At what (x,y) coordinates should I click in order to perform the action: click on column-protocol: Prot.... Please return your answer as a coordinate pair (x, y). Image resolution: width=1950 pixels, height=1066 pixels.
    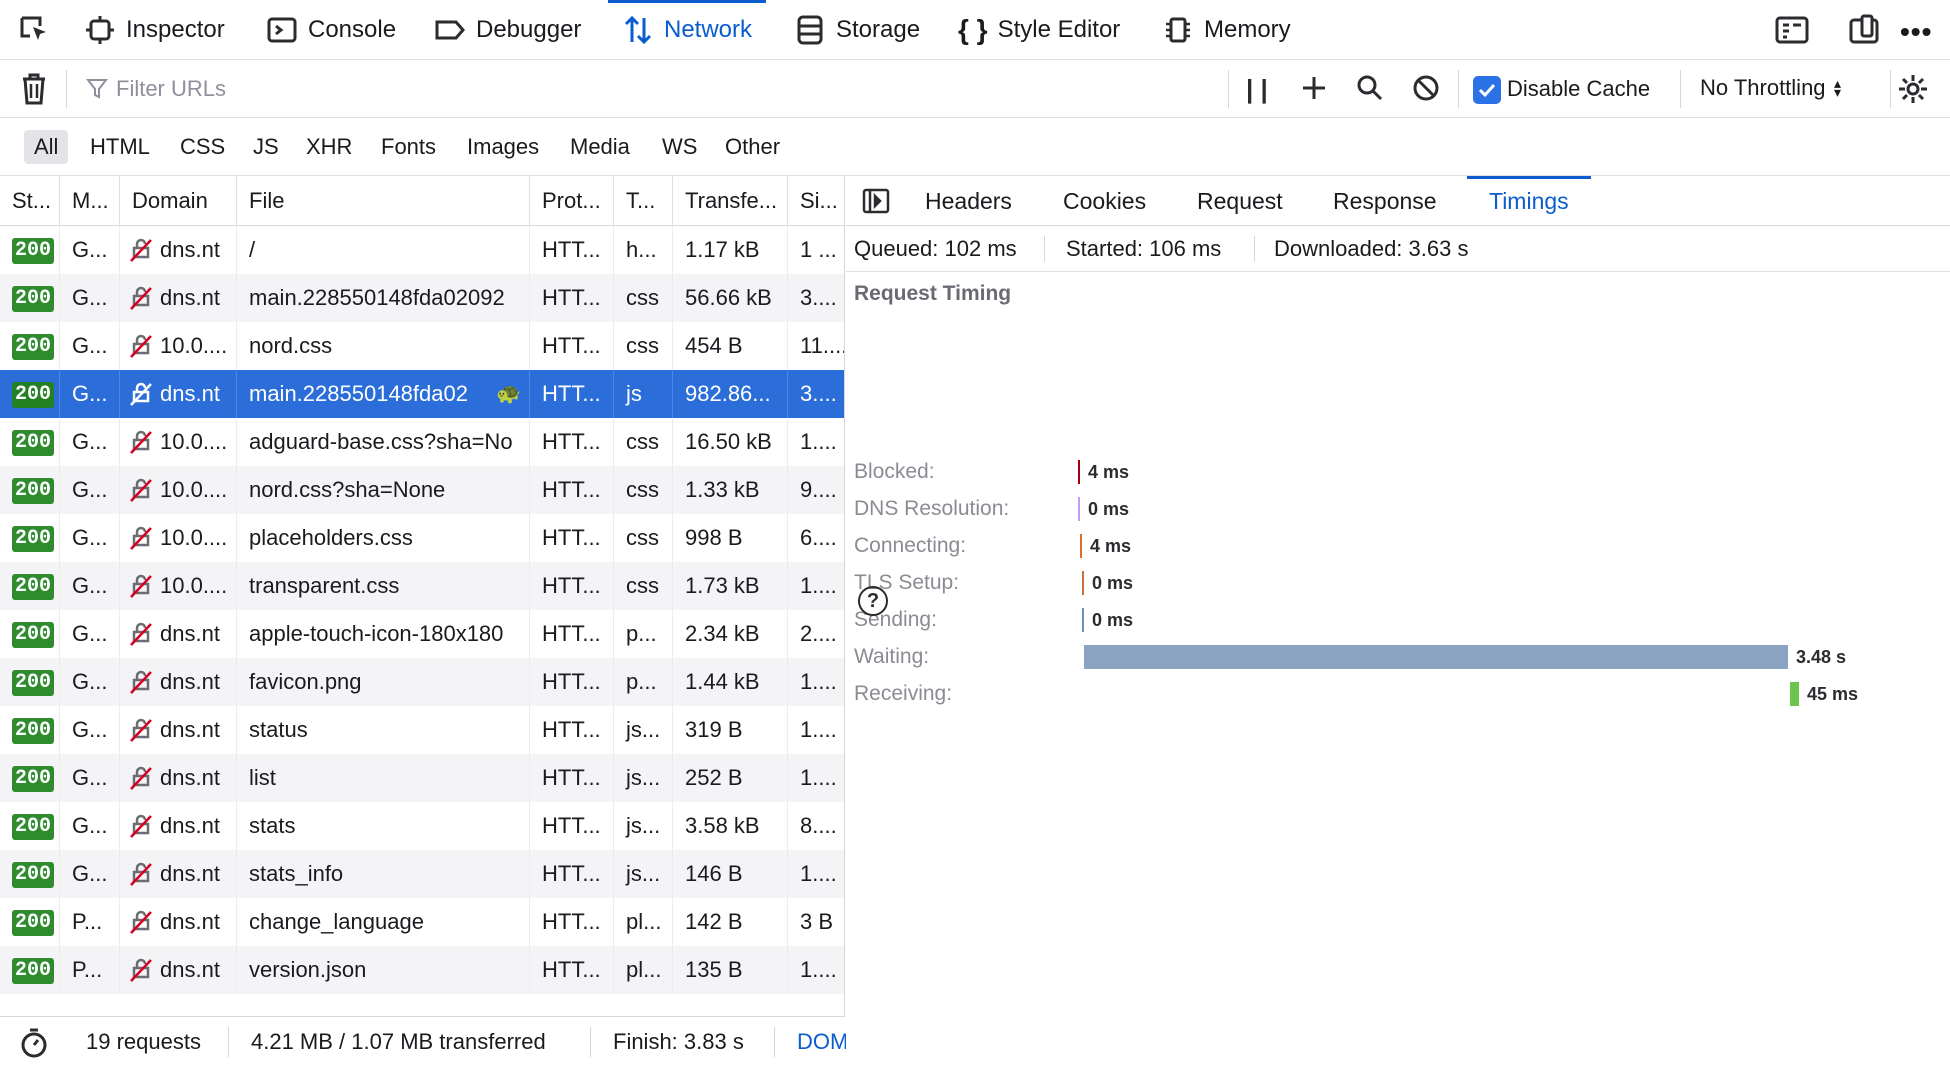
    Looking at the image, I should click on (572, 201).